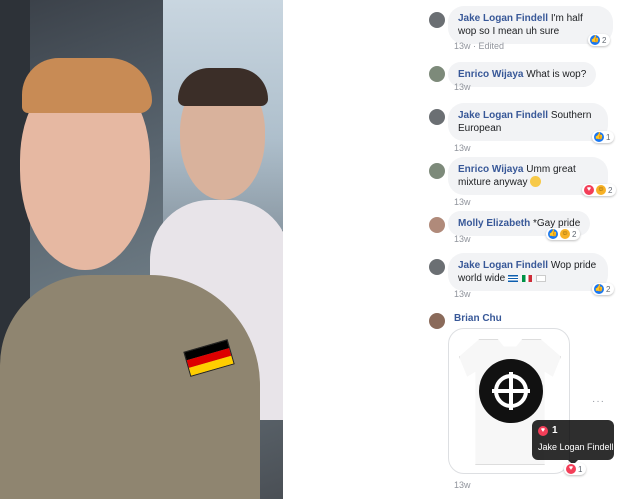 This screenshot has width=640, height=499. Describe the element at coordinates (536, 181) in the screenshot. I see `smile-emoji-icon` at that location.